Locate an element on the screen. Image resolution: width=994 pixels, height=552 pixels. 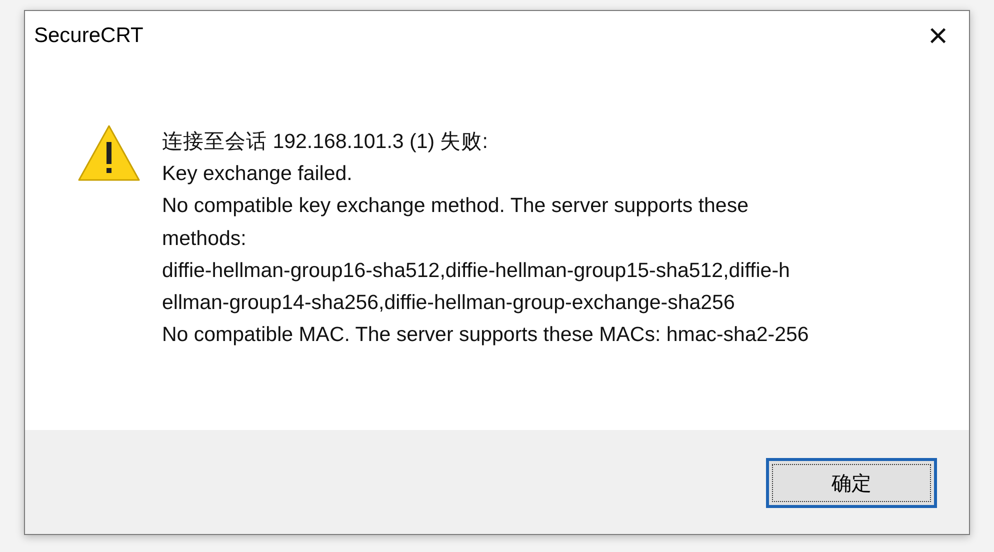
window-title: SecureCRT is located at coordinates (89, 36).